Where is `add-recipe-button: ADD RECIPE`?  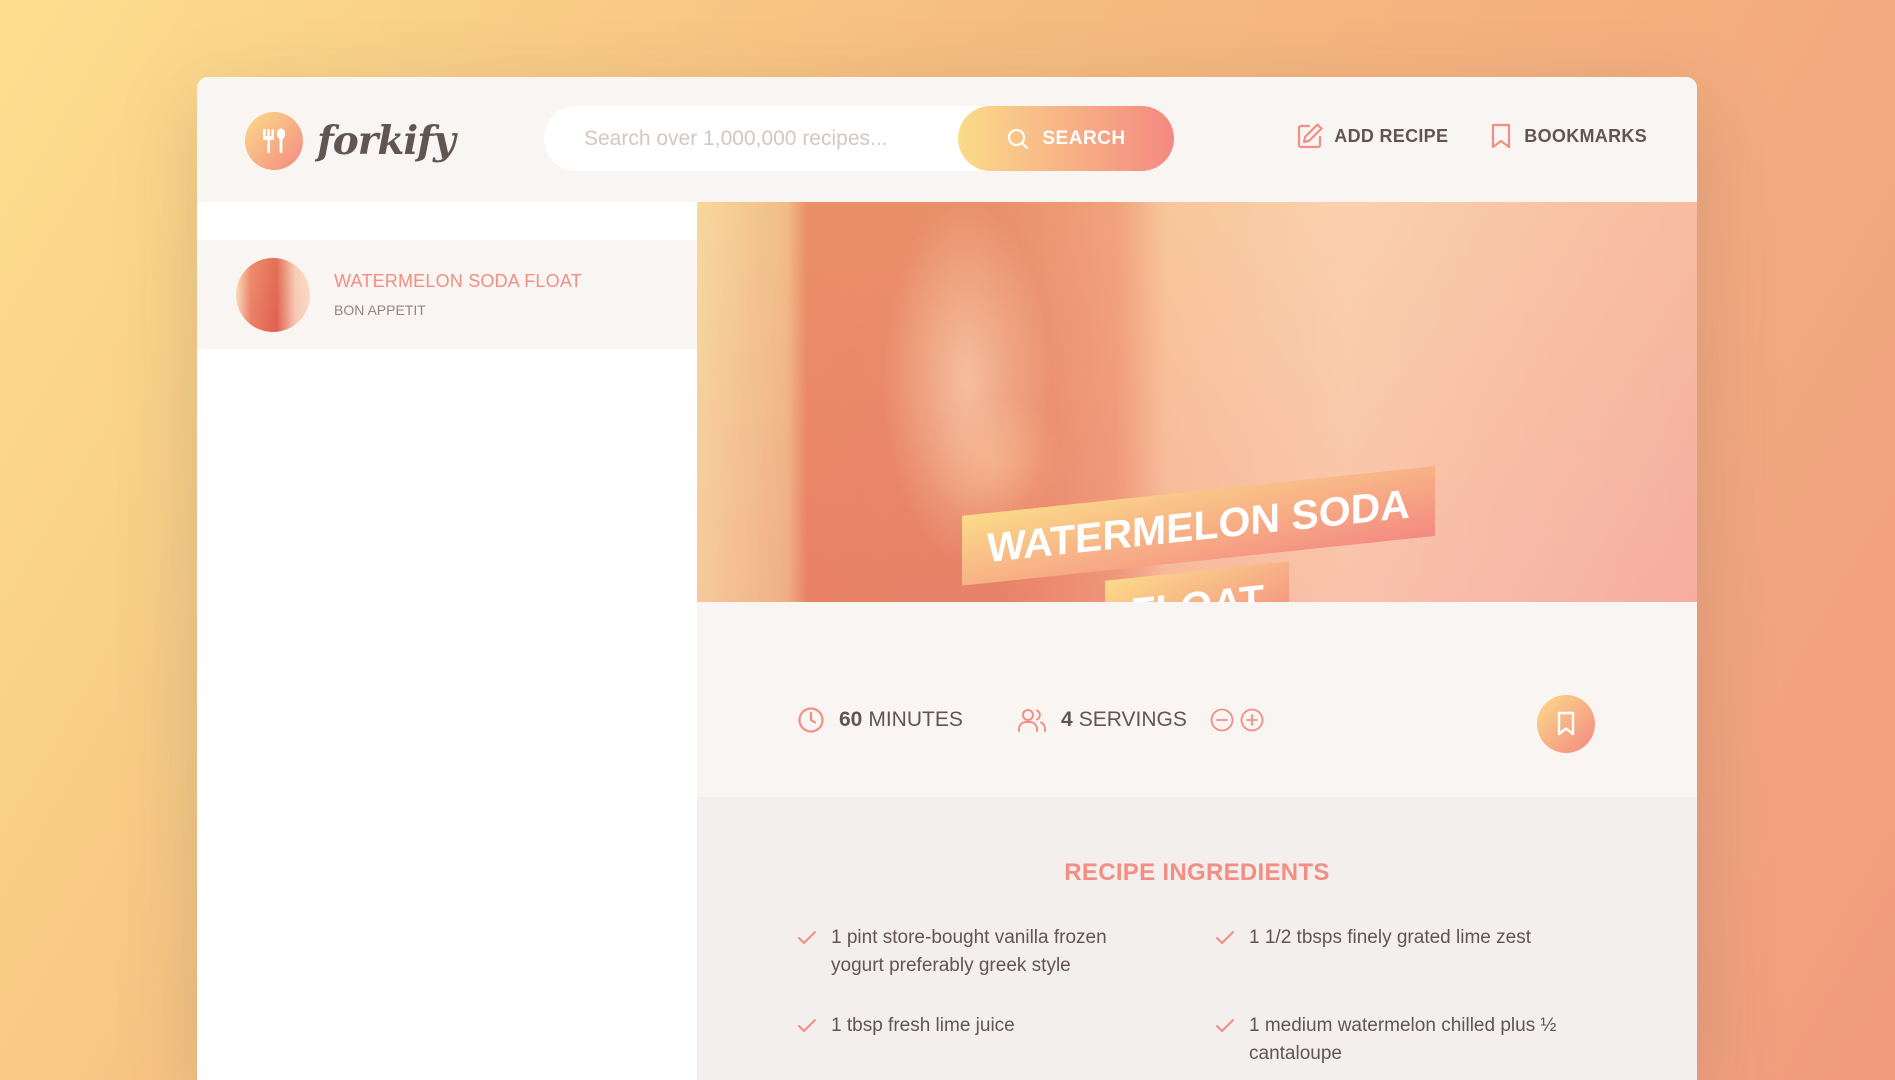
add-recipe-button: ADD RECIPE is located at coordinates (1372, 136).